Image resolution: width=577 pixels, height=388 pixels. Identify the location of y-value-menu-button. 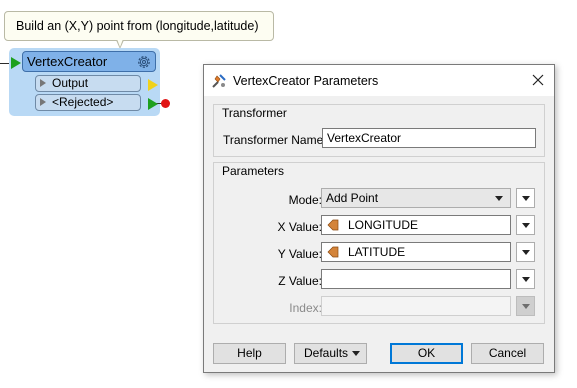
(525, 252).